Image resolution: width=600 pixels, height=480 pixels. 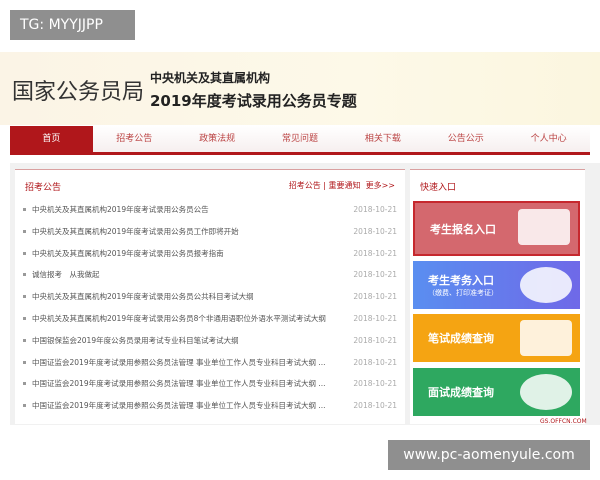 What do you see at coordinates (382, 139) in the screenshot?
I see `nav-downloads: 相关下载` at bounding box center [382, 139].